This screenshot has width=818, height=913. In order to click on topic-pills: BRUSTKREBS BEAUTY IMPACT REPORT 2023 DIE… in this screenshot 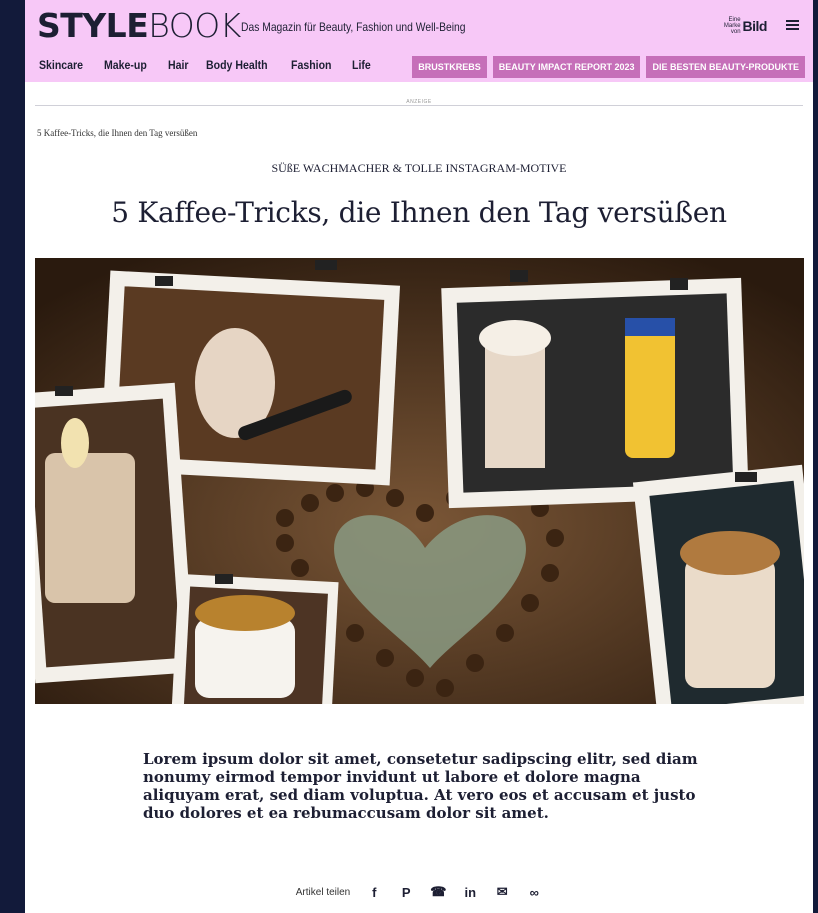, I will do `click(608, 67)`.